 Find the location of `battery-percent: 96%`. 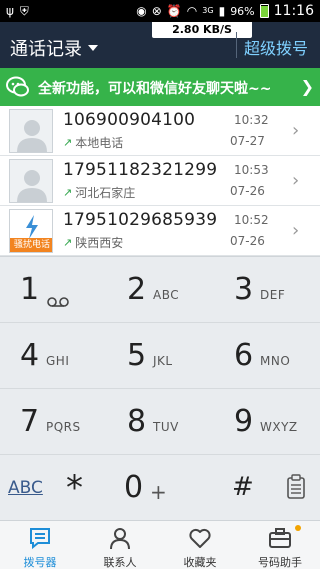

battery-percent: 96% is located at coordinates (242, 11).